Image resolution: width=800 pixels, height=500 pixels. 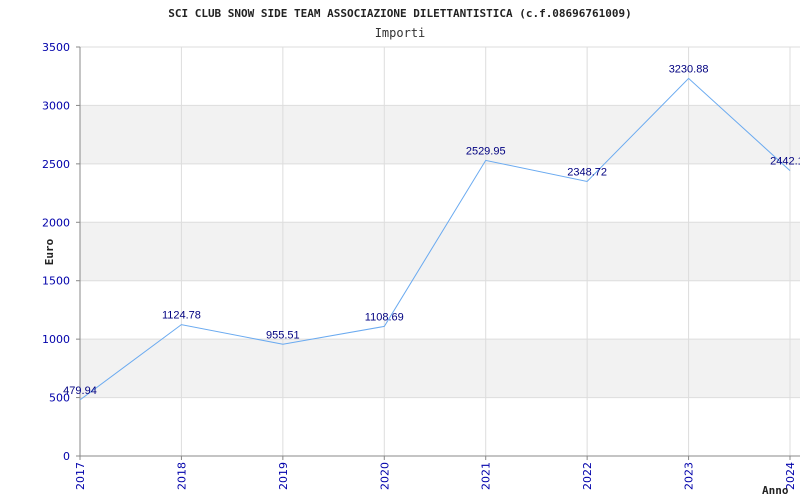 What do you see at coordinates (587, 476) in the screenshot?
I see `x-tick-label: 2022` at bounding box center [587, 476].